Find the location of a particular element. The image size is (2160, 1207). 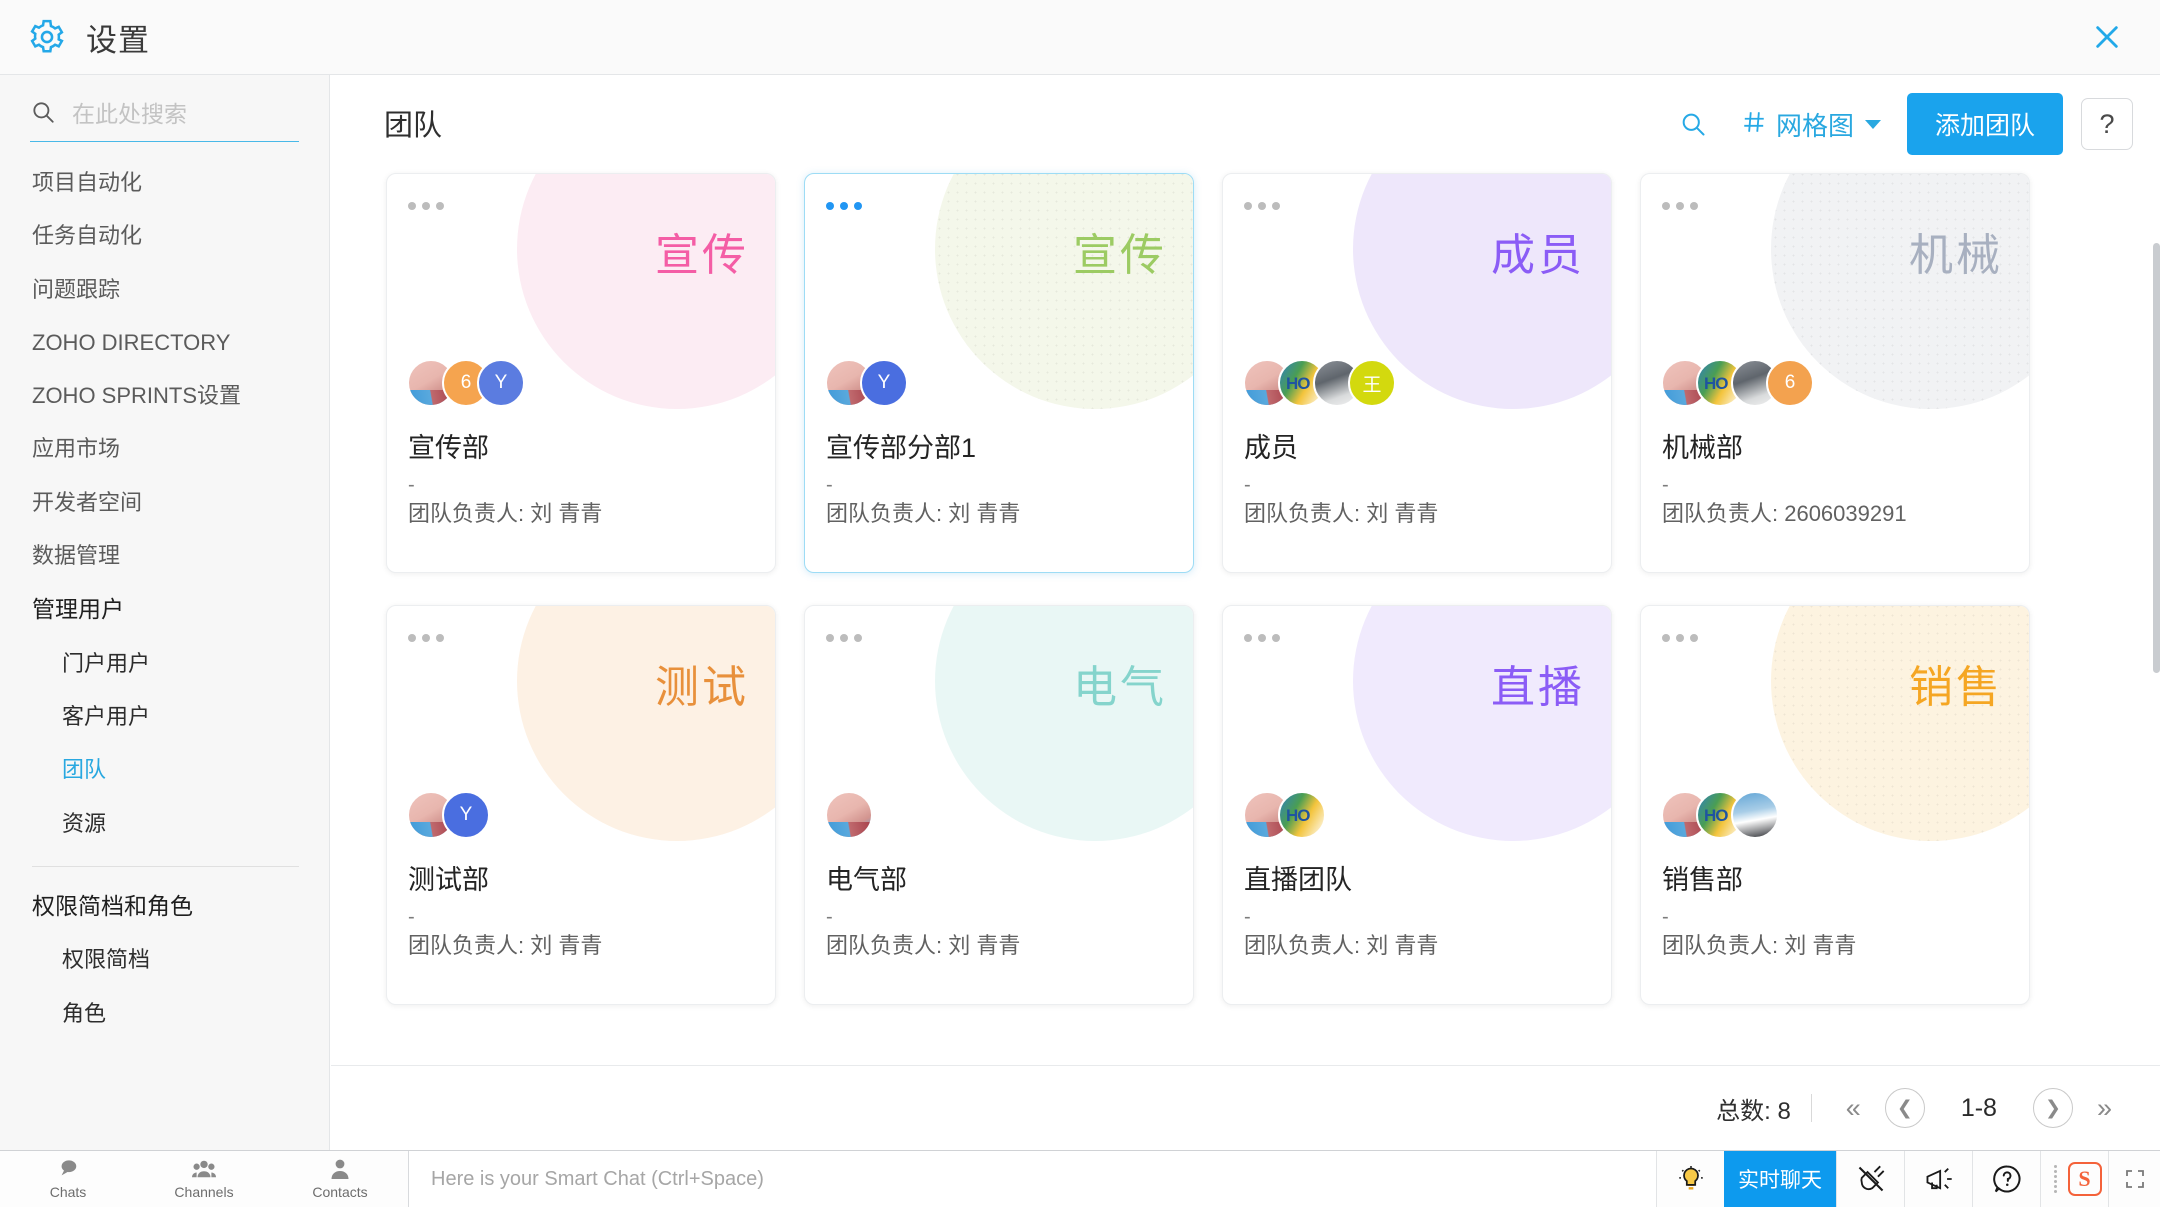

card-badge-text: 机械 is located at coordinates (1956, 255).